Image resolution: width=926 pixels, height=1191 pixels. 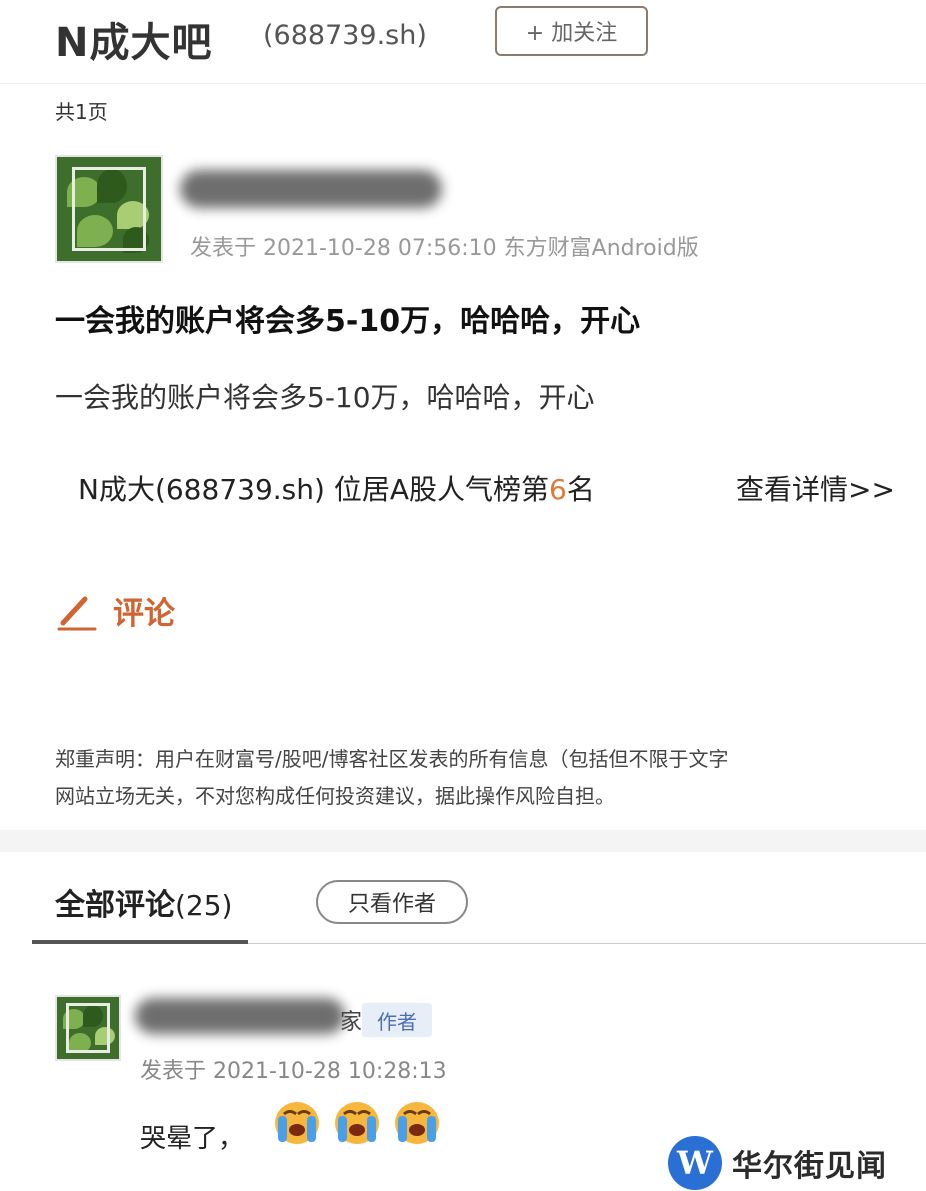 What do you see at coordinates (815, 488) in the screenshot?
I see `view-details-link: 查看详情>>` at bounding box center [815, 488].